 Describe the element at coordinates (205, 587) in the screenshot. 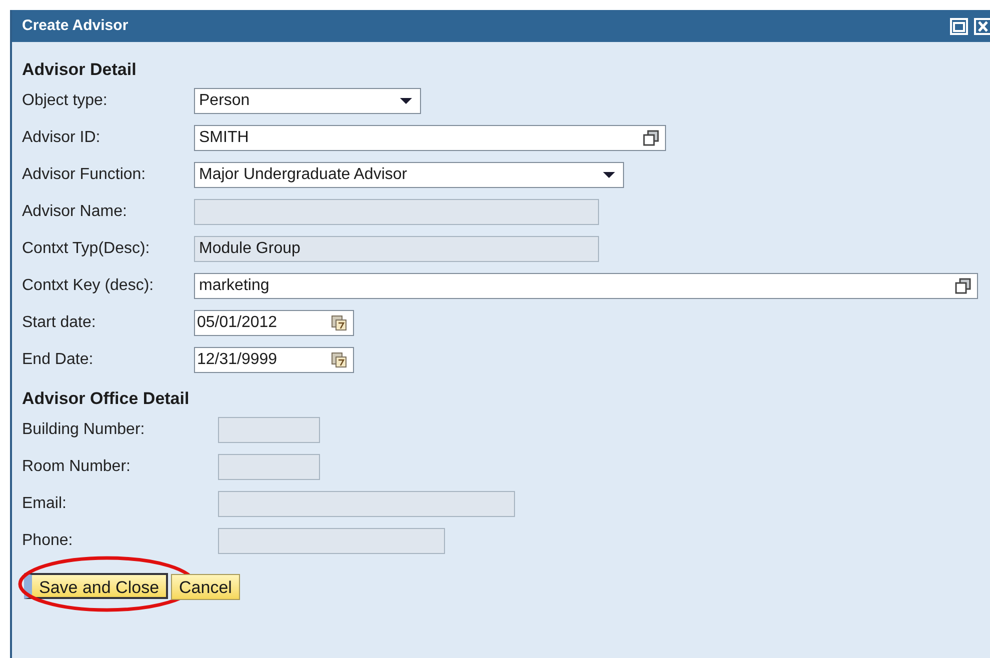

I see `cancel-button: Cancel` at that location.